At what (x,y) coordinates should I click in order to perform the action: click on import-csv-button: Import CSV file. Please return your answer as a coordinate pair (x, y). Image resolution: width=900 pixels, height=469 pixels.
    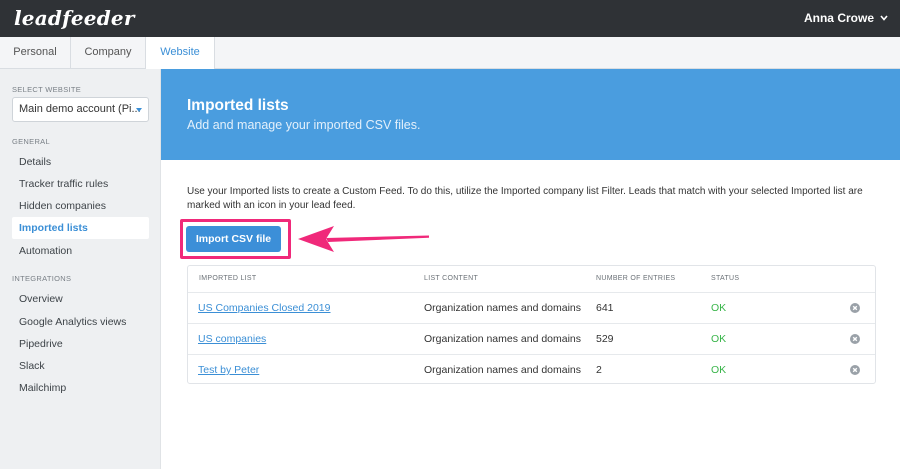
    Looking at the image, I should click on (233, 239).